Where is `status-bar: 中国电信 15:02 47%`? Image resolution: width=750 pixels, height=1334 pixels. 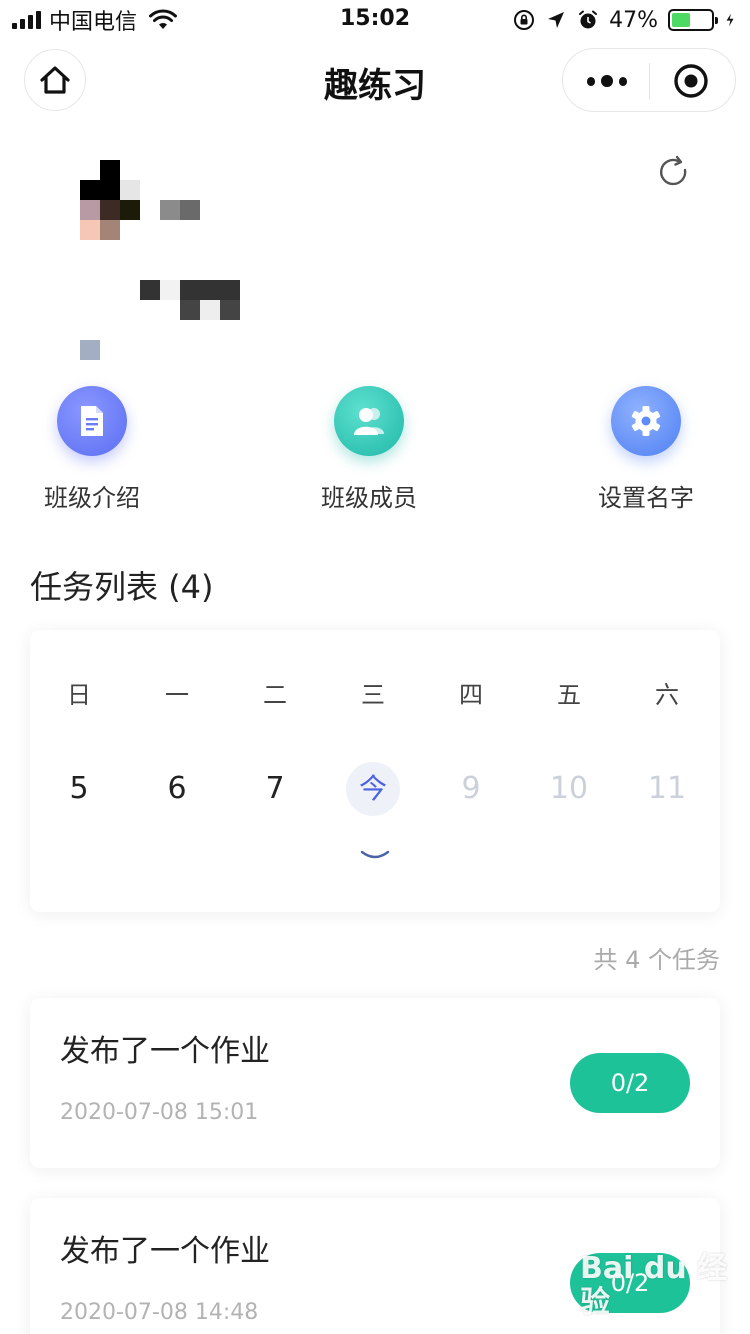 status-bar: 中国电信 15:02 47% is located at coordinates (375, 20).